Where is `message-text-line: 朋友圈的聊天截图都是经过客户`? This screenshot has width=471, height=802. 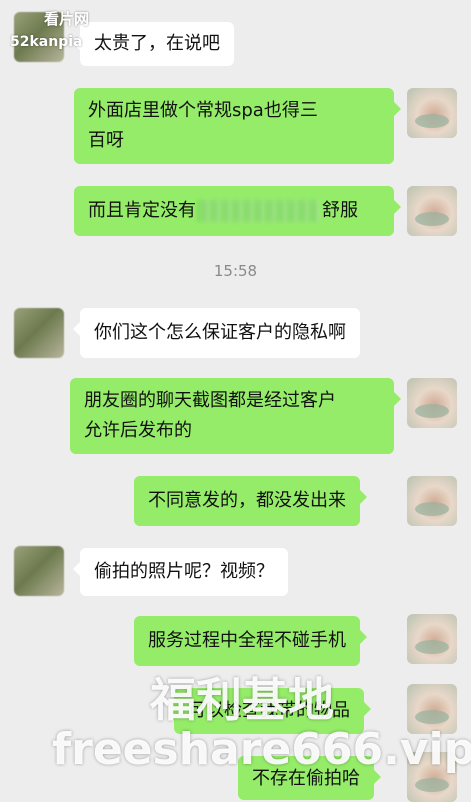 message-text-line: 朋友圈的聊天截图都是经过客户 is located at coordinates (210, 400).